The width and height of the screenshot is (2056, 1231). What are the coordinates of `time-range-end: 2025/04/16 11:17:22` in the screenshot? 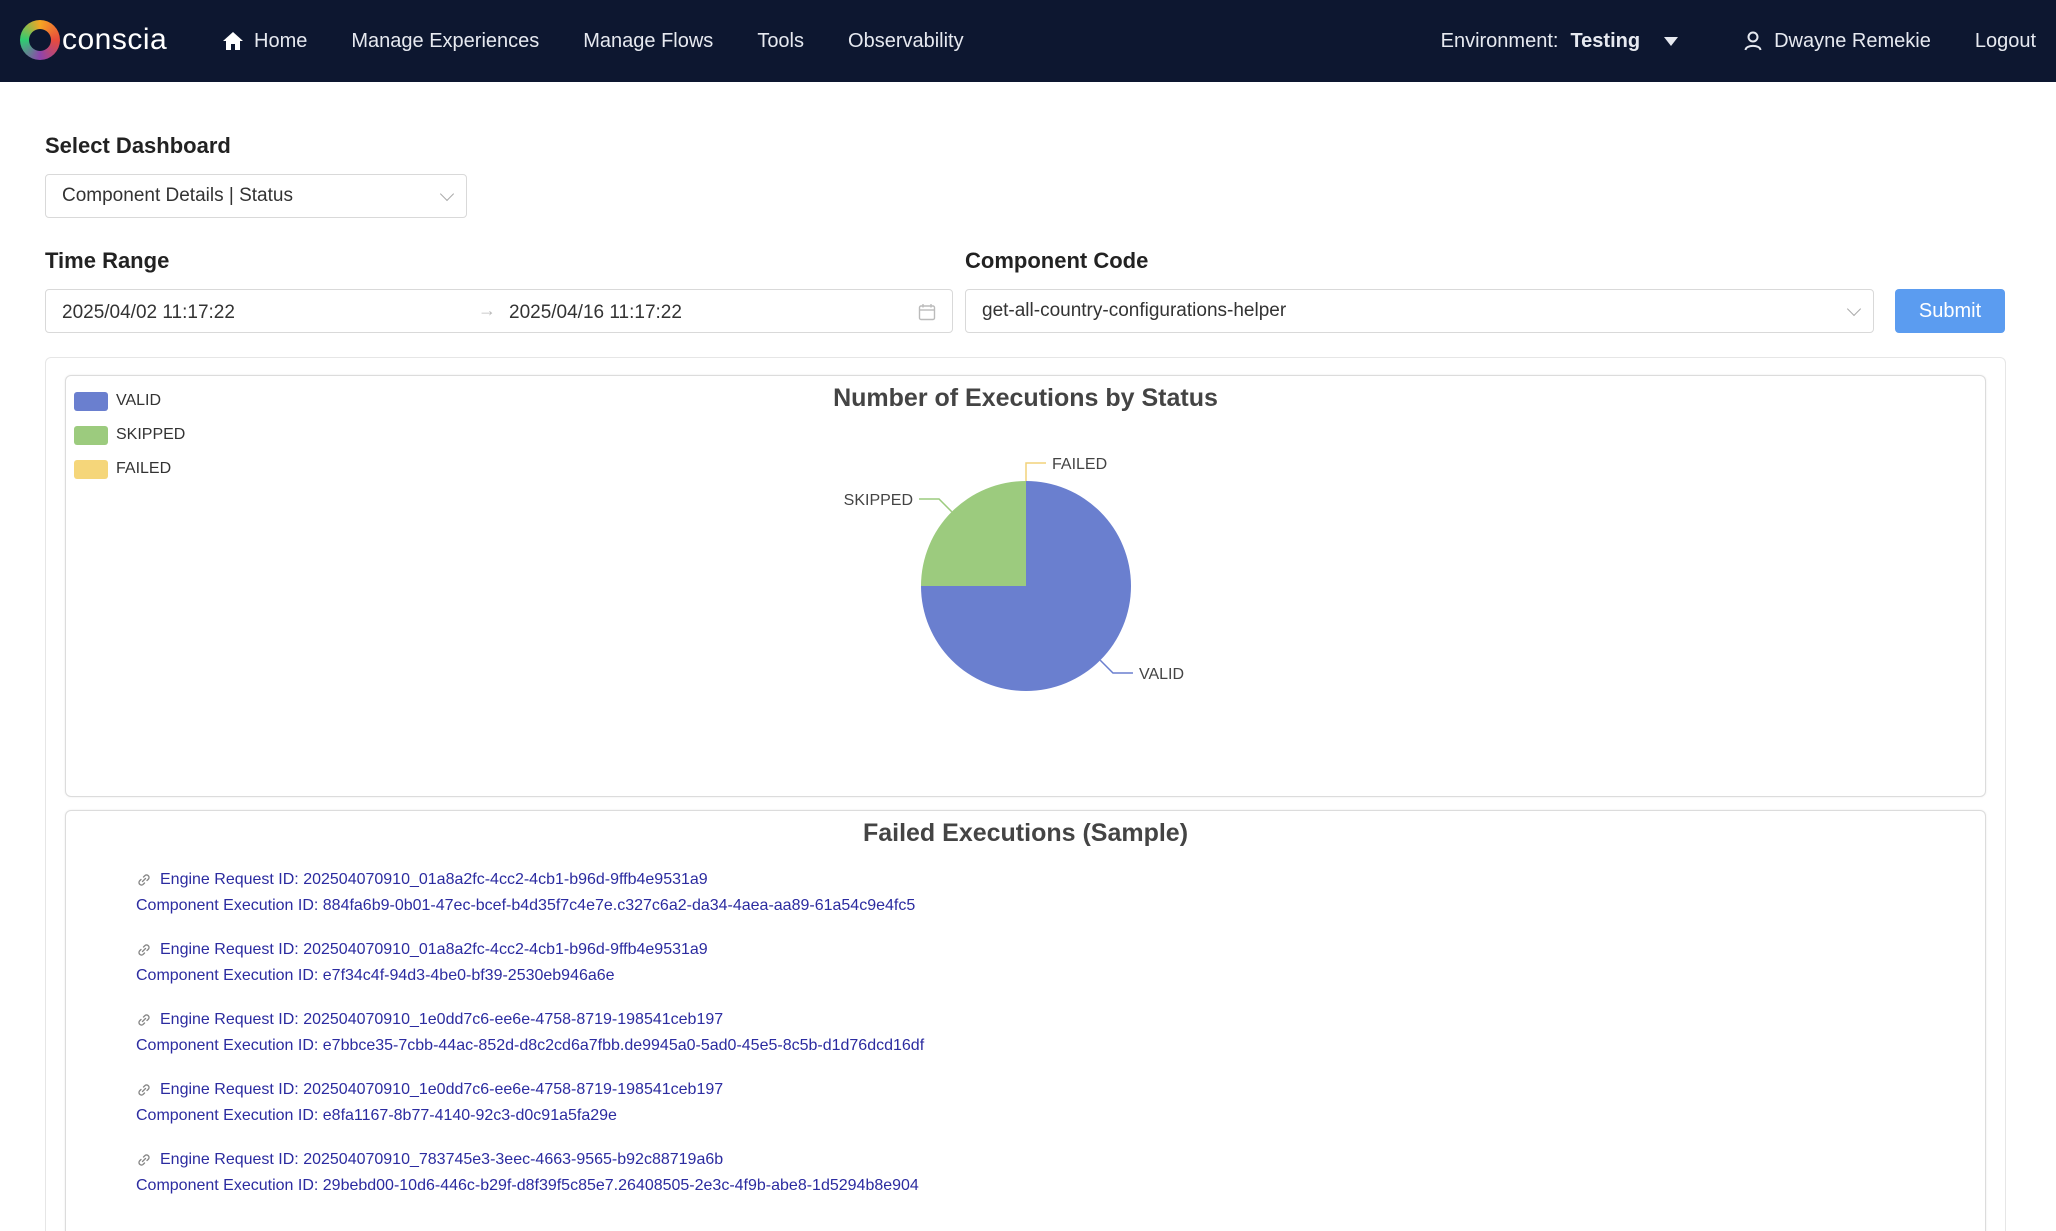 It's located at (595, 313).